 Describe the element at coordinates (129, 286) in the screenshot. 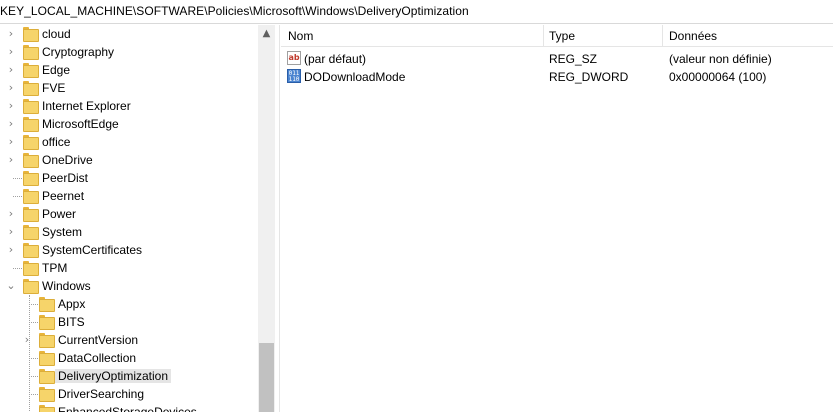

I see `tree-item: ⌄ Windows` at that location.